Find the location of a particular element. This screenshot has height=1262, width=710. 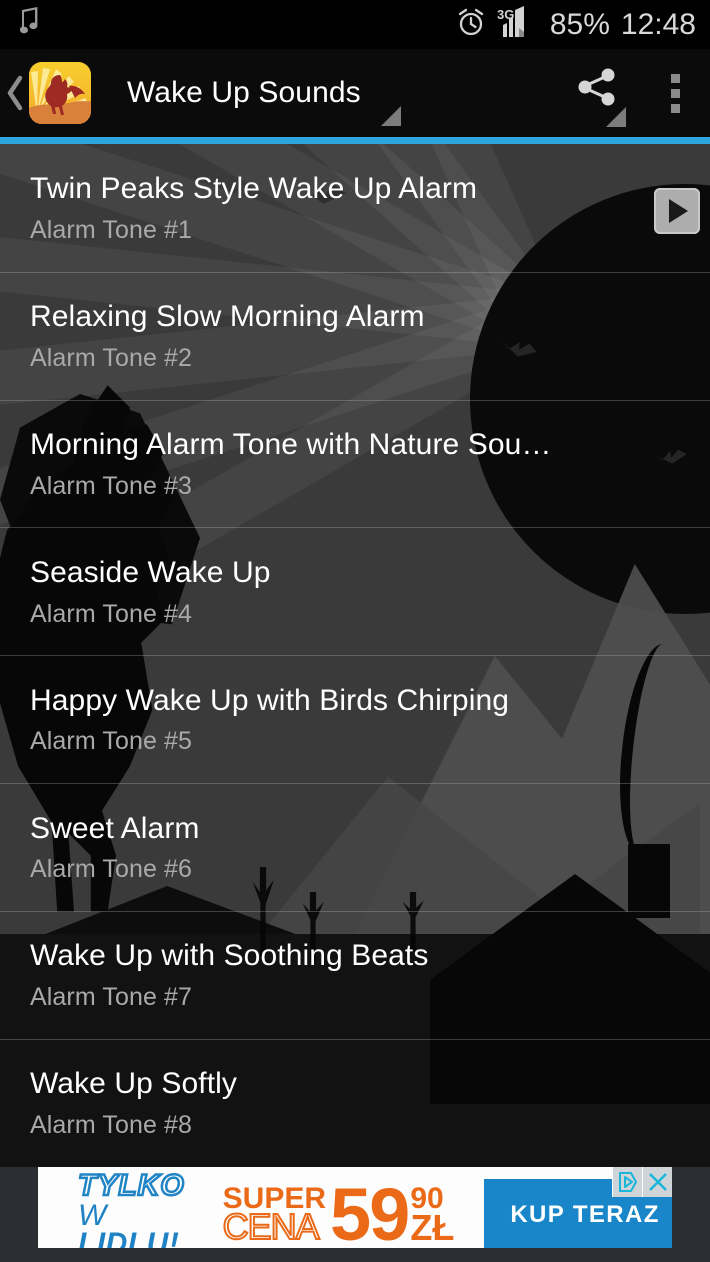

signal-bars-icon: 3G is located at coordinates (518, 24).